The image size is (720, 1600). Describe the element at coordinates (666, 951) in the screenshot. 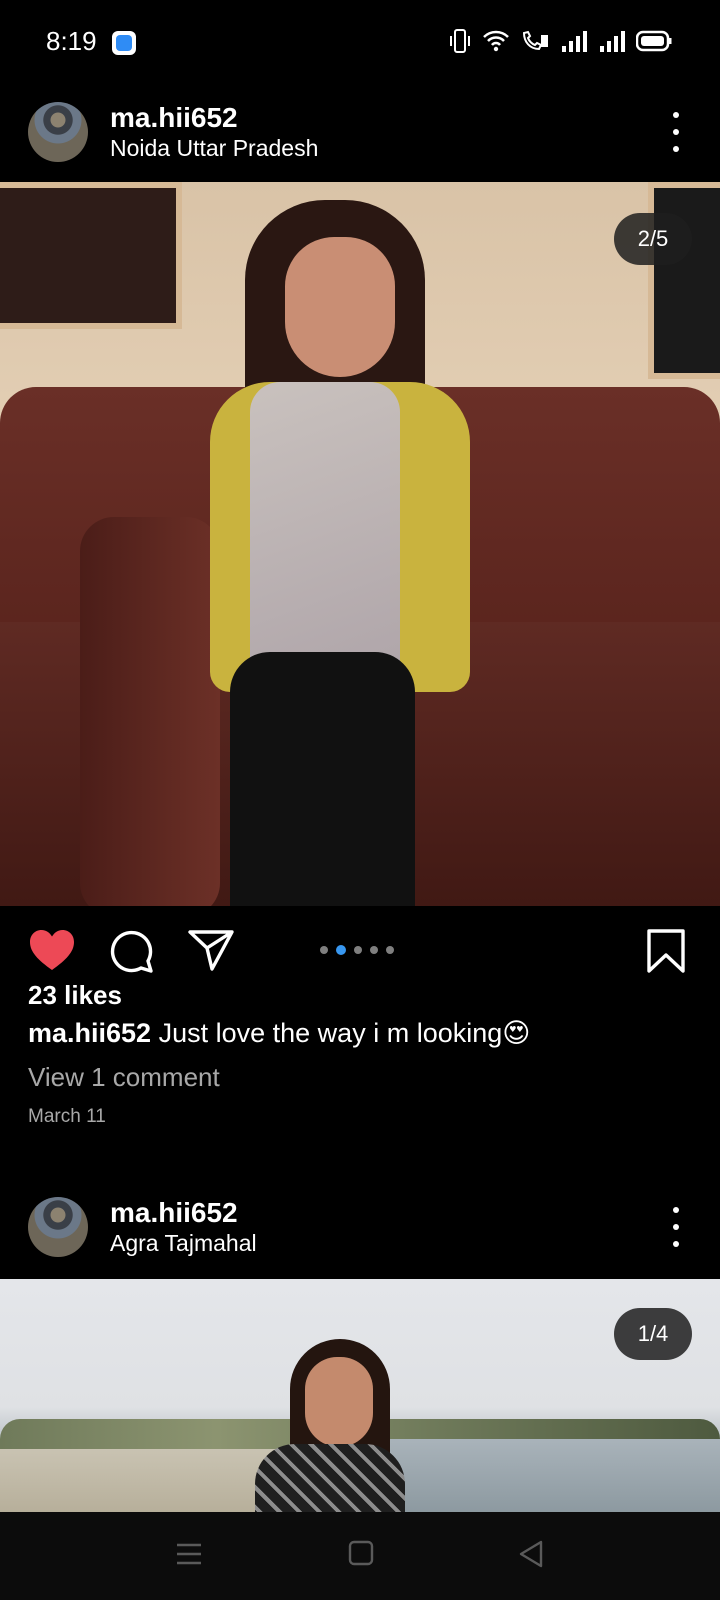

I see `save-bookmark-icon` at that location.